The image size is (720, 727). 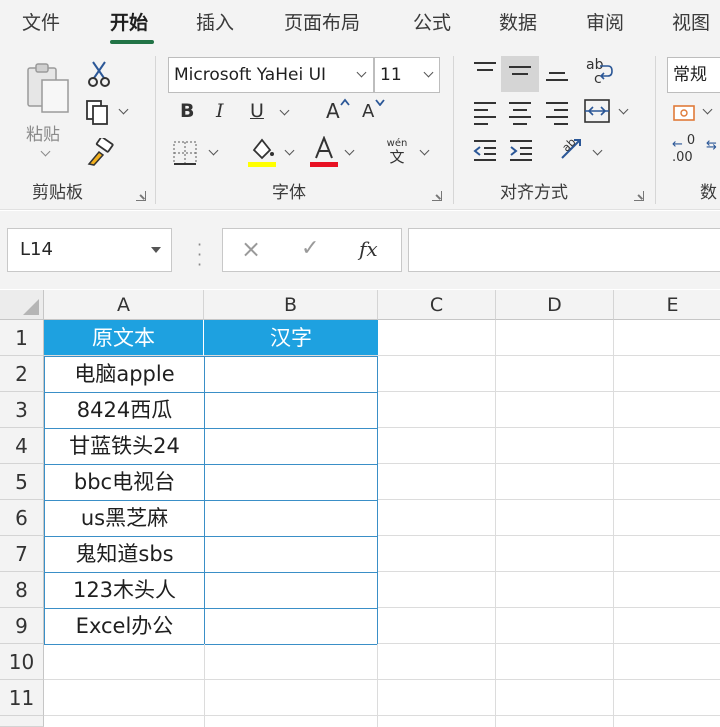 What do you see at coordinates (22, 698) in the screenshot?
I see `row-header-11: 11` at bounding box center [22, 698].